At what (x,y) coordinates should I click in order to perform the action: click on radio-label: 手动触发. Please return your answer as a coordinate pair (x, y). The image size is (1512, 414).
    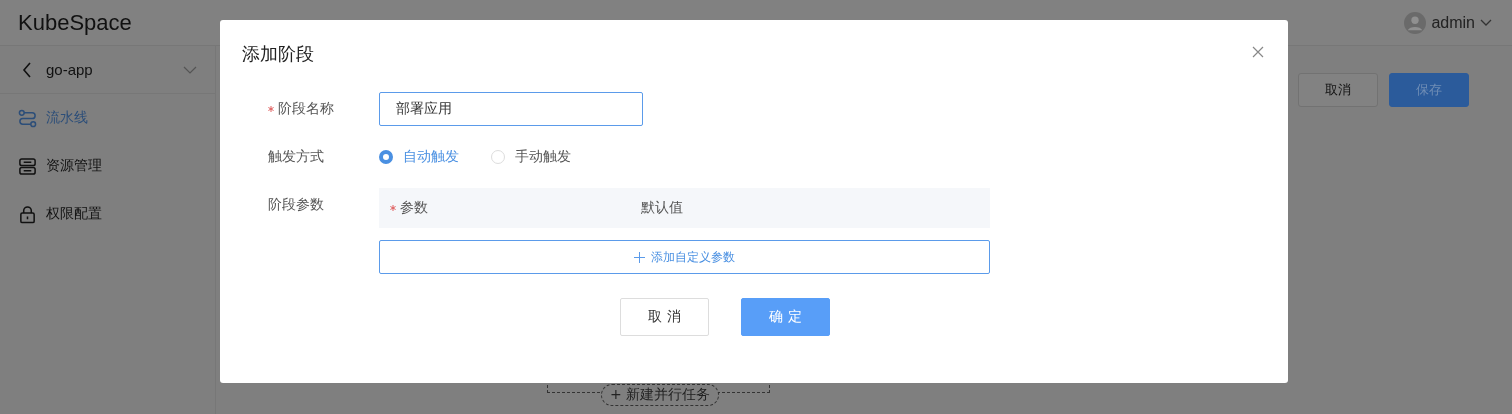
    Looking at the image, I should click on (543, 157).